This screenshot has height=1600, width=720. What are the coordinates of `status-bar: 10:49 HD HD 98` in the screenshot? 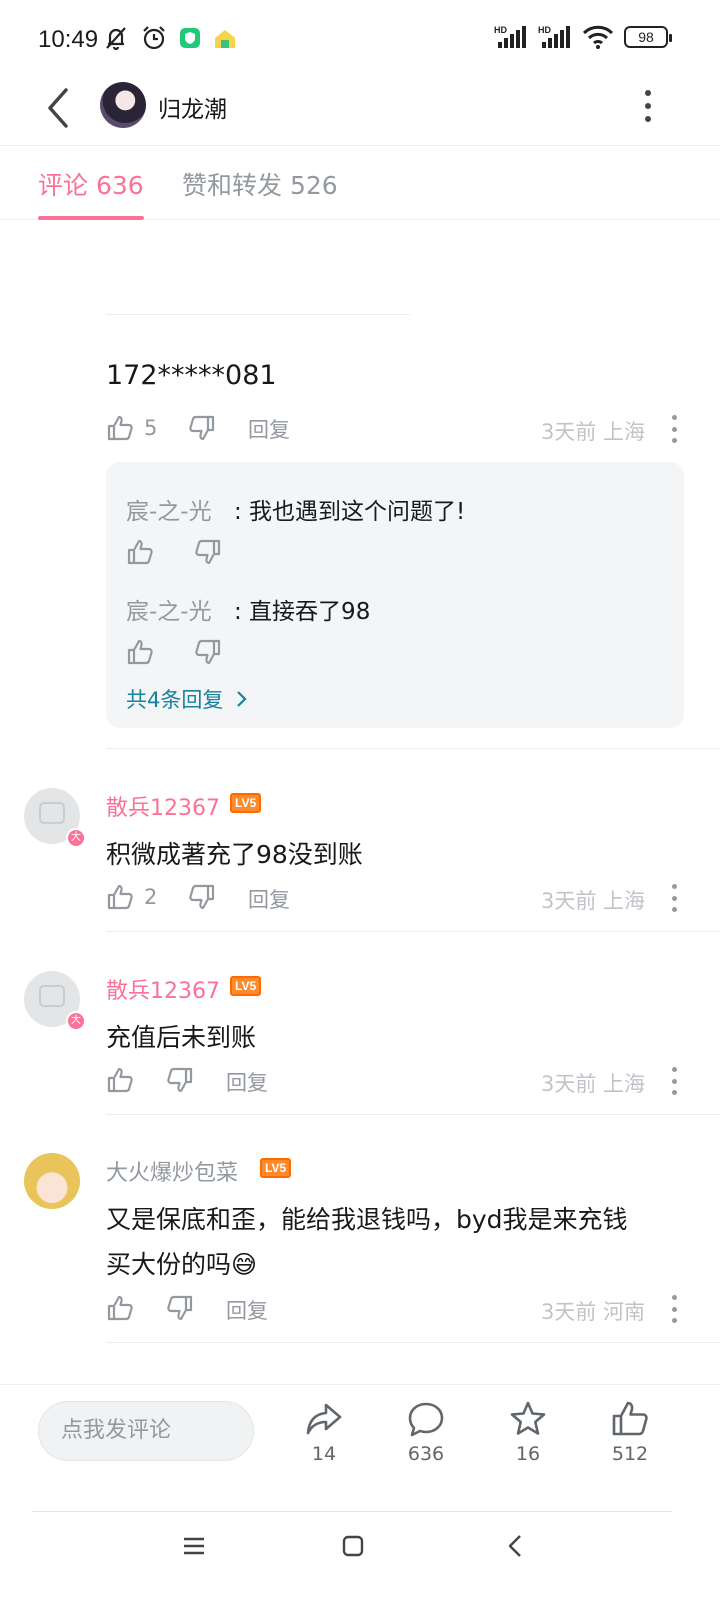 It's located at (360, 40).